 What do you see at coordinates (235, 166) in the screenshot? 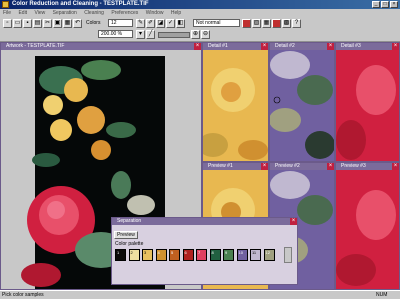
I see `preview-1-title: Preview #1` at bounding box center [235, 166].